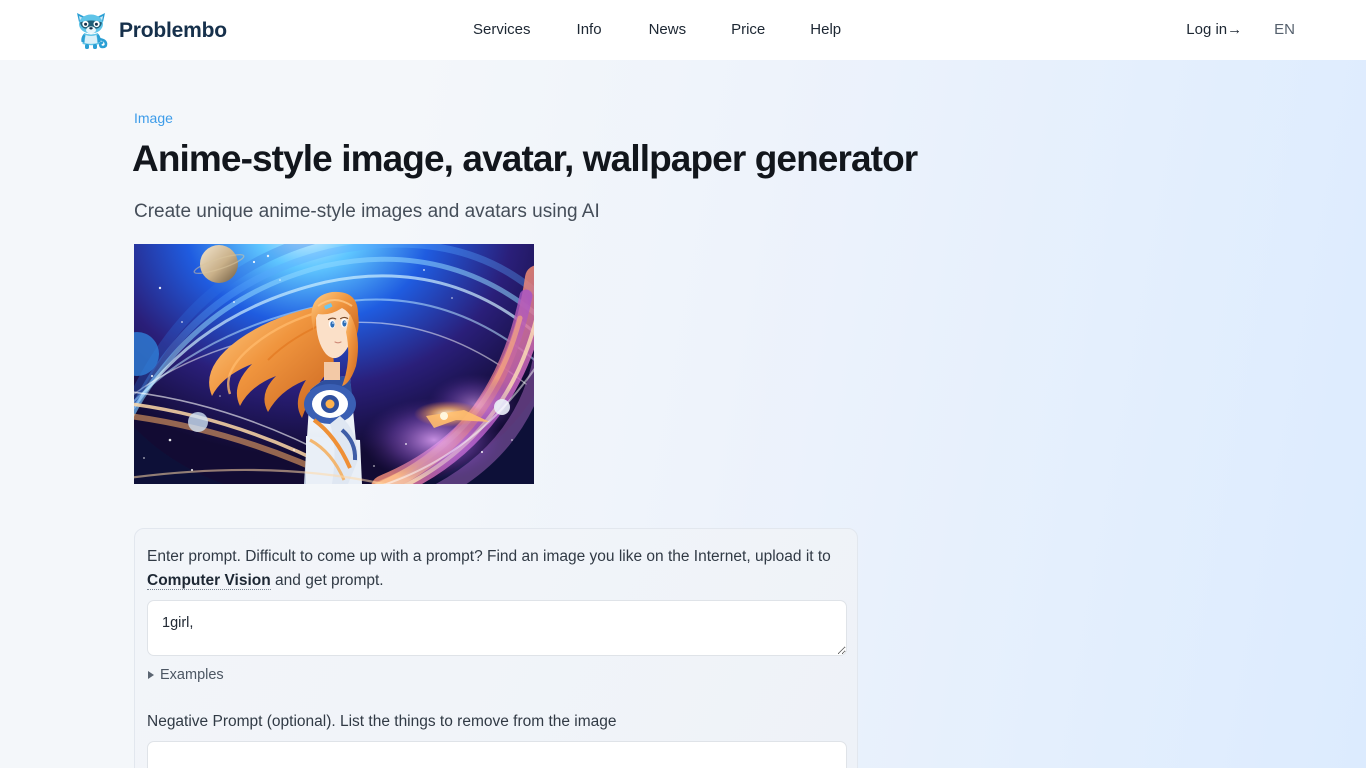 Image resolution: width=1366 pixels, height=768 pixels. Describe the element at coordinates (153, 118) in the screenshot. I see `breadcrumb-image: Image` at that location.